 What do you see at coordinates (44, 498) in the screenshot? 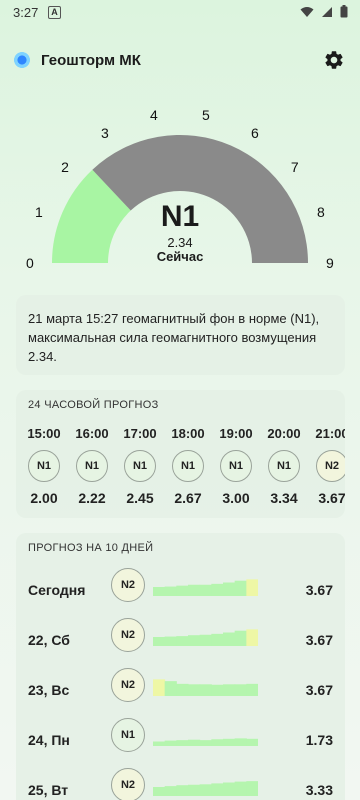
I see `hourly-value: 2.00` at bounding box center [44, 498].